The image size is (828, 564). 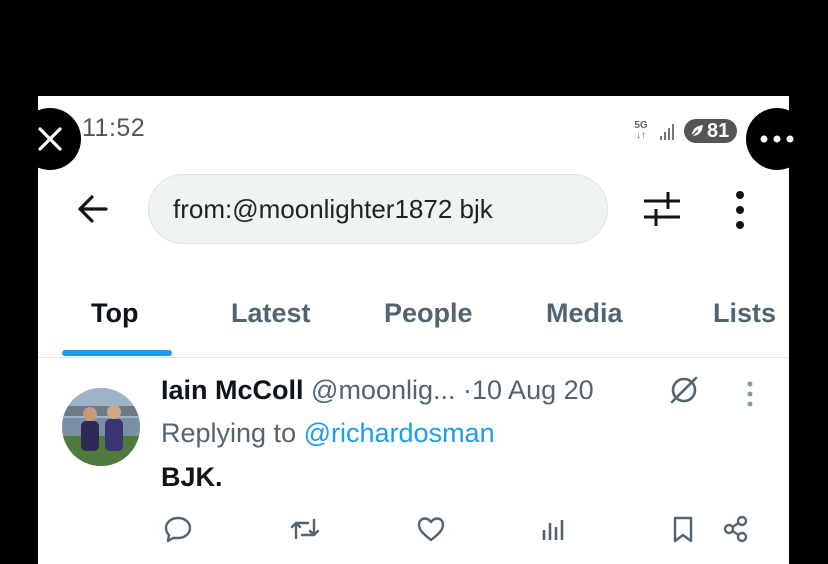 I want to click on tab-lists: Lists, so click(x=744, y=313).